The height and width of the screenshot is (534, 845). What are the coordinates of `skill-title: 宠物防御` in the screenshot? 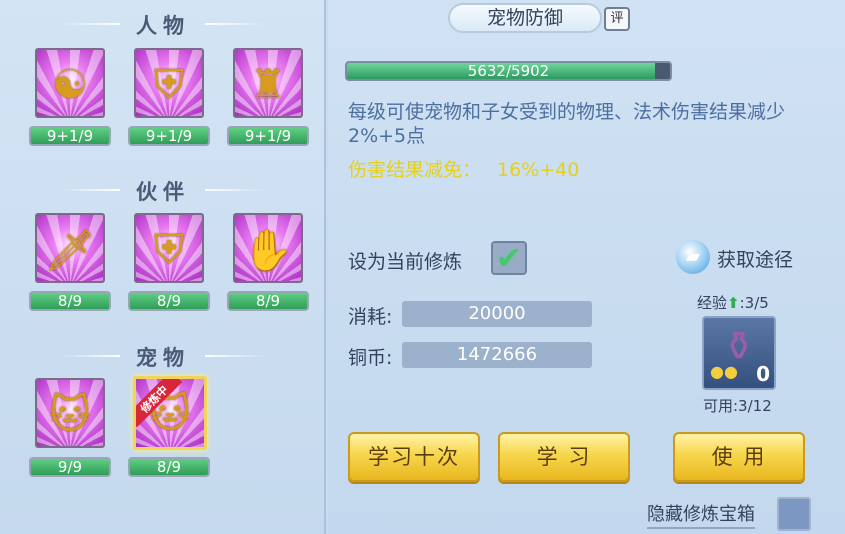 It's located at (525, 18).